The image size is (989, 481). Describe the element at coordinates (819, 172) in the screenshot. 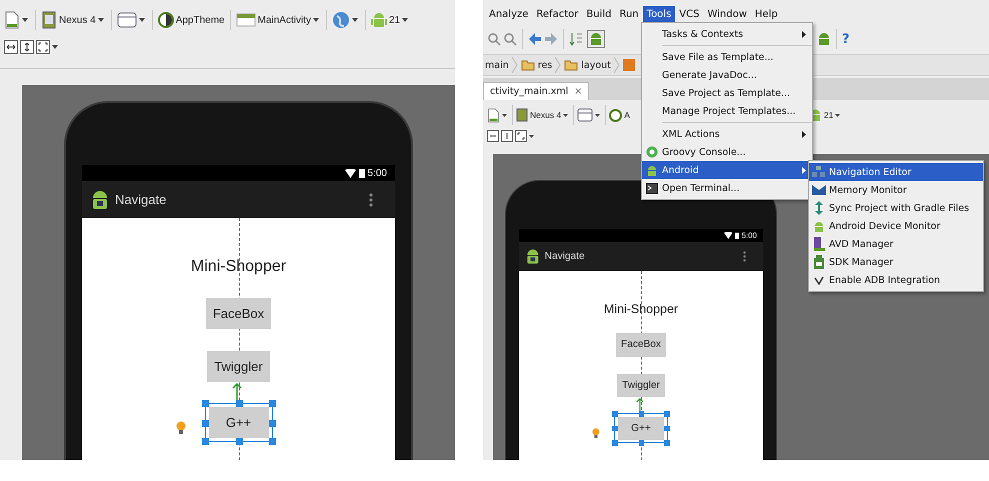

I see `navigation-icon` at that location.